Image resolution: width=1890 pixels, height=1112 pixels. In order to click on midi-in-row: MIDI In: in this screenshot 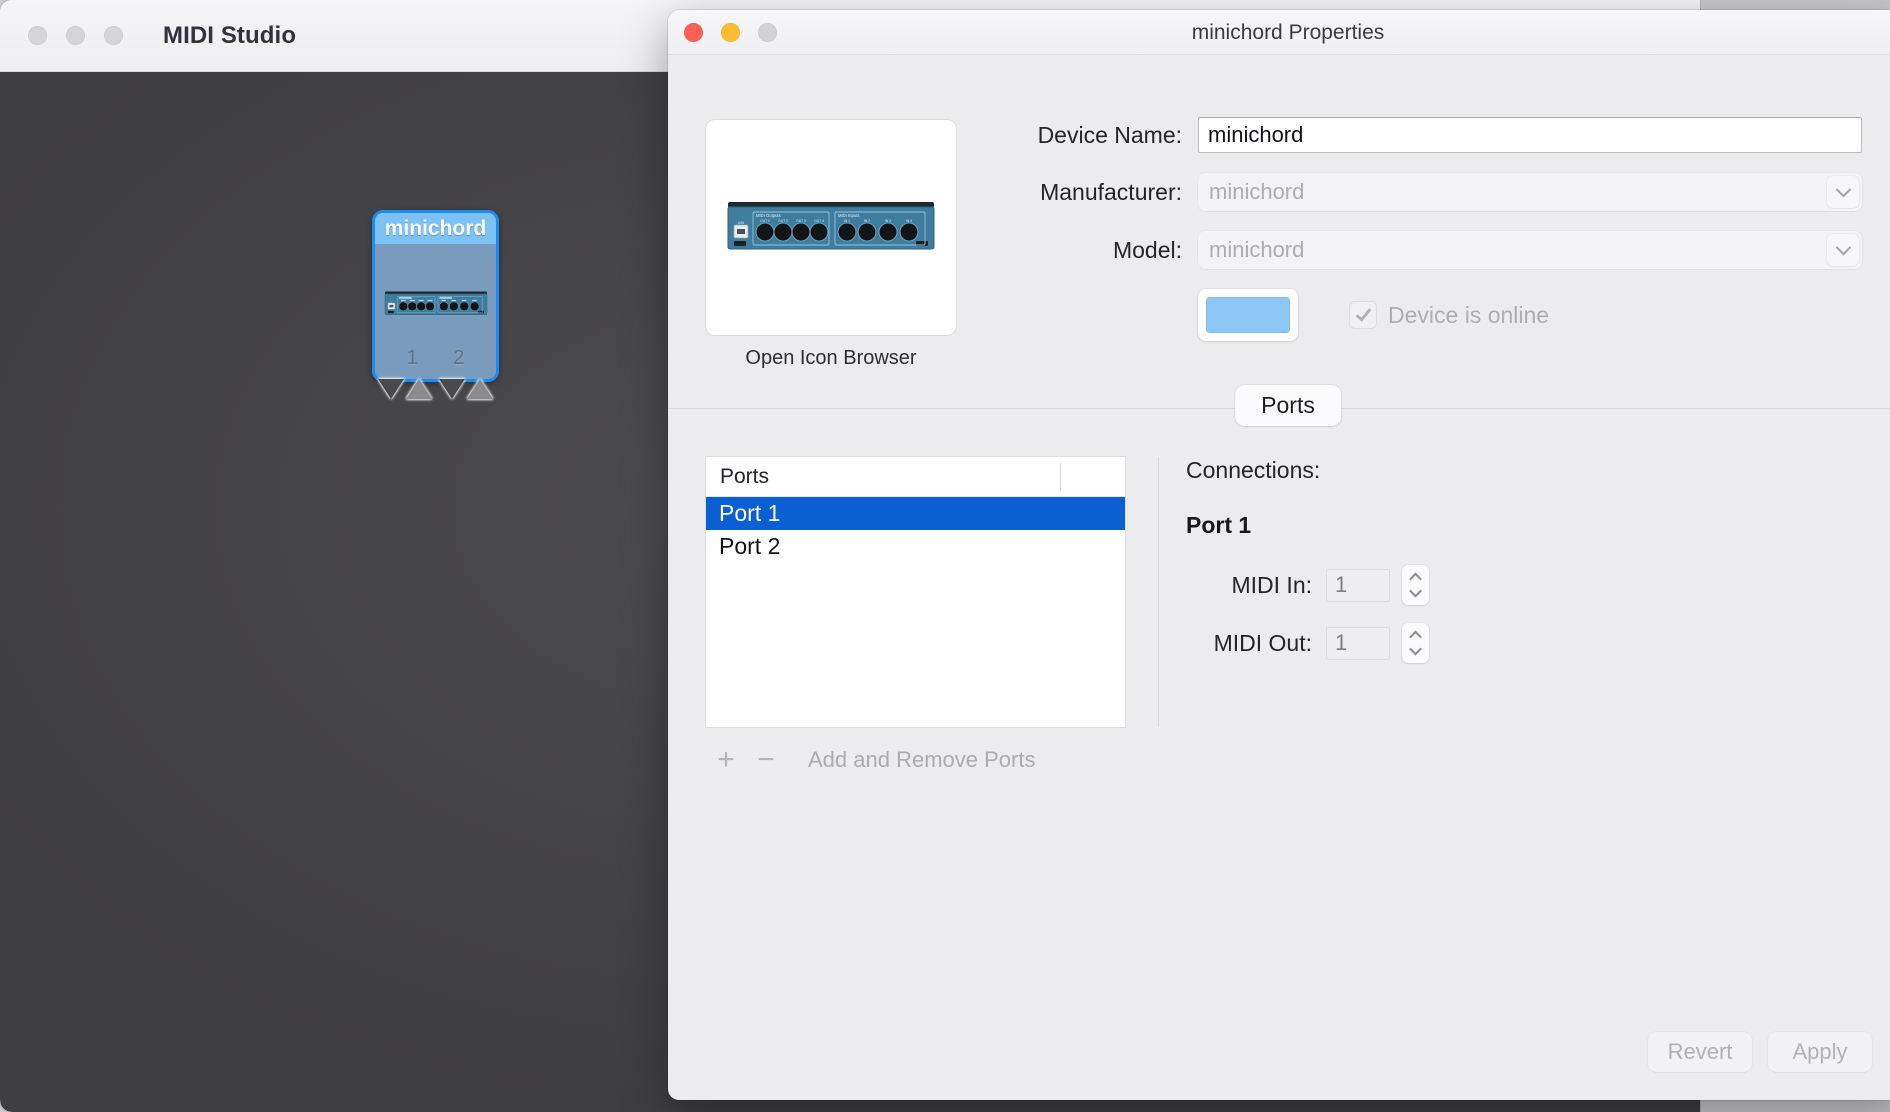, I will do `click(1307, 585)`.